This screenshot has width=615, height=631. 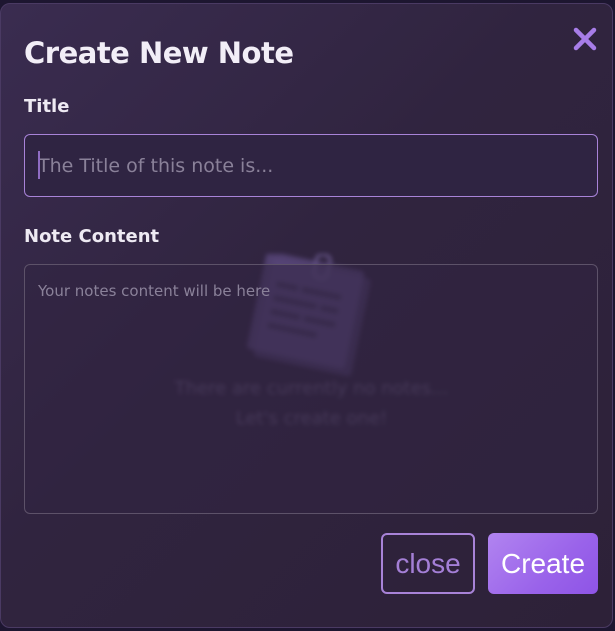 What do you see at coordinates (585, 39) in the screenshot?
I see `close-x-icon` at bounding box center [585, 39].